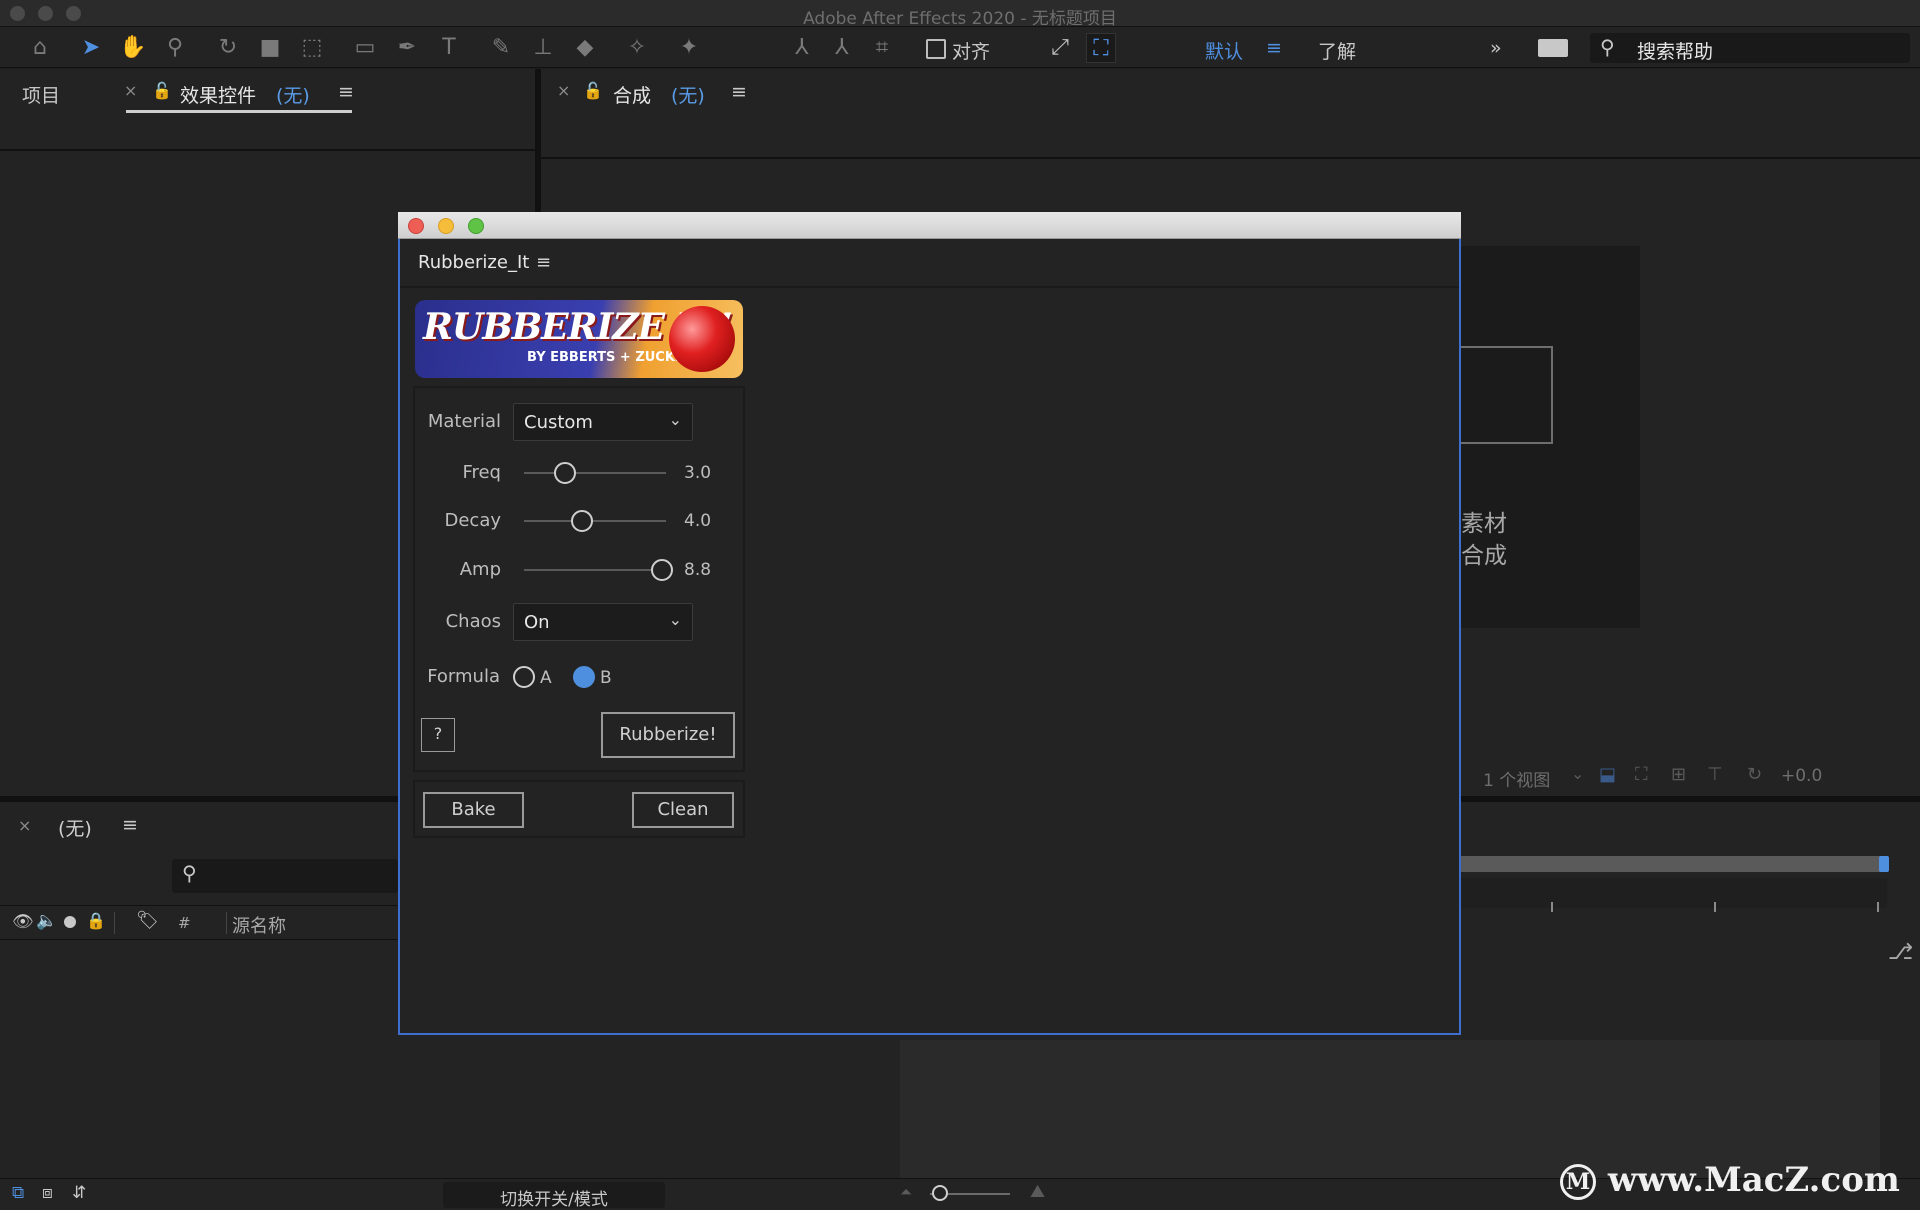 The width and height of the screenshot is (1920, 1210). I want to click on exposure-value: +0.0, so click(1801, 776).